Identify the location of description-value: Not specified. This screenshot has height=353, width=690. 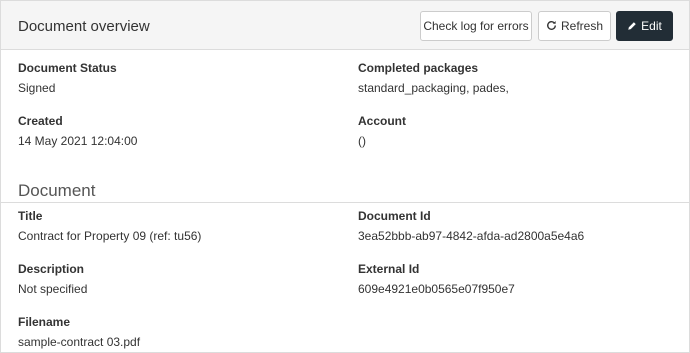
(53, 289).